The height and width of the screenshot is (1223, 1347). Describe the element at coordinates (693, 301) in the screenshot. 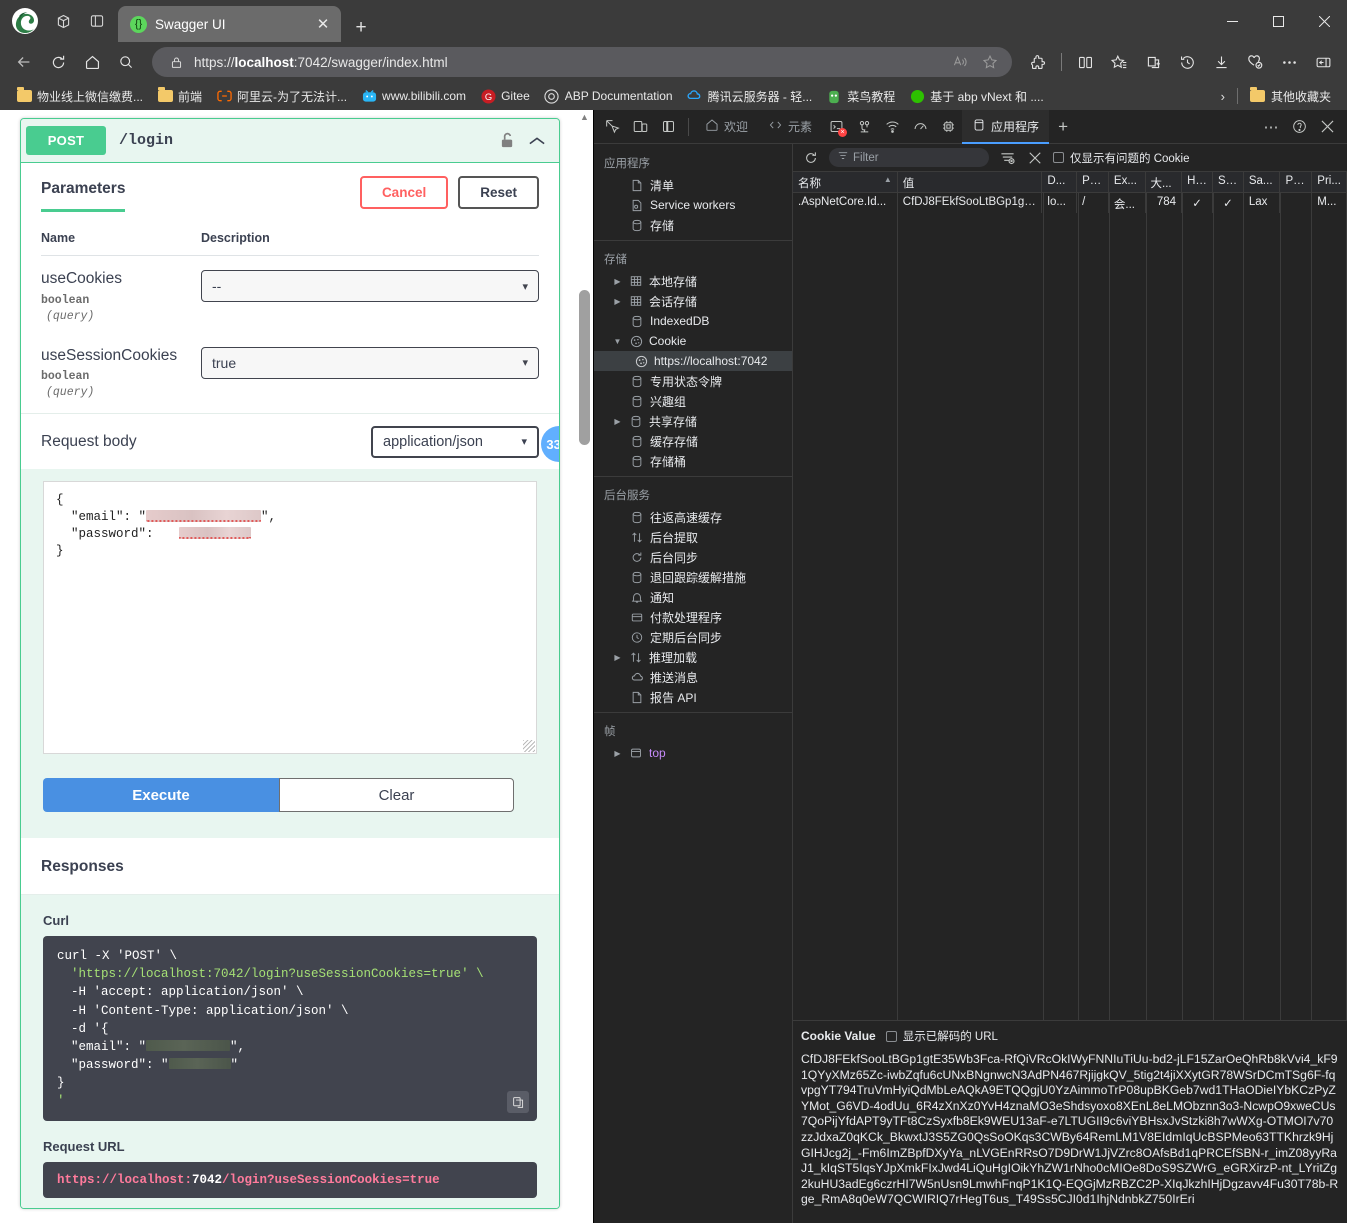

I see `sidebar-item-session-storage: ▶ 会话存储` at that location.